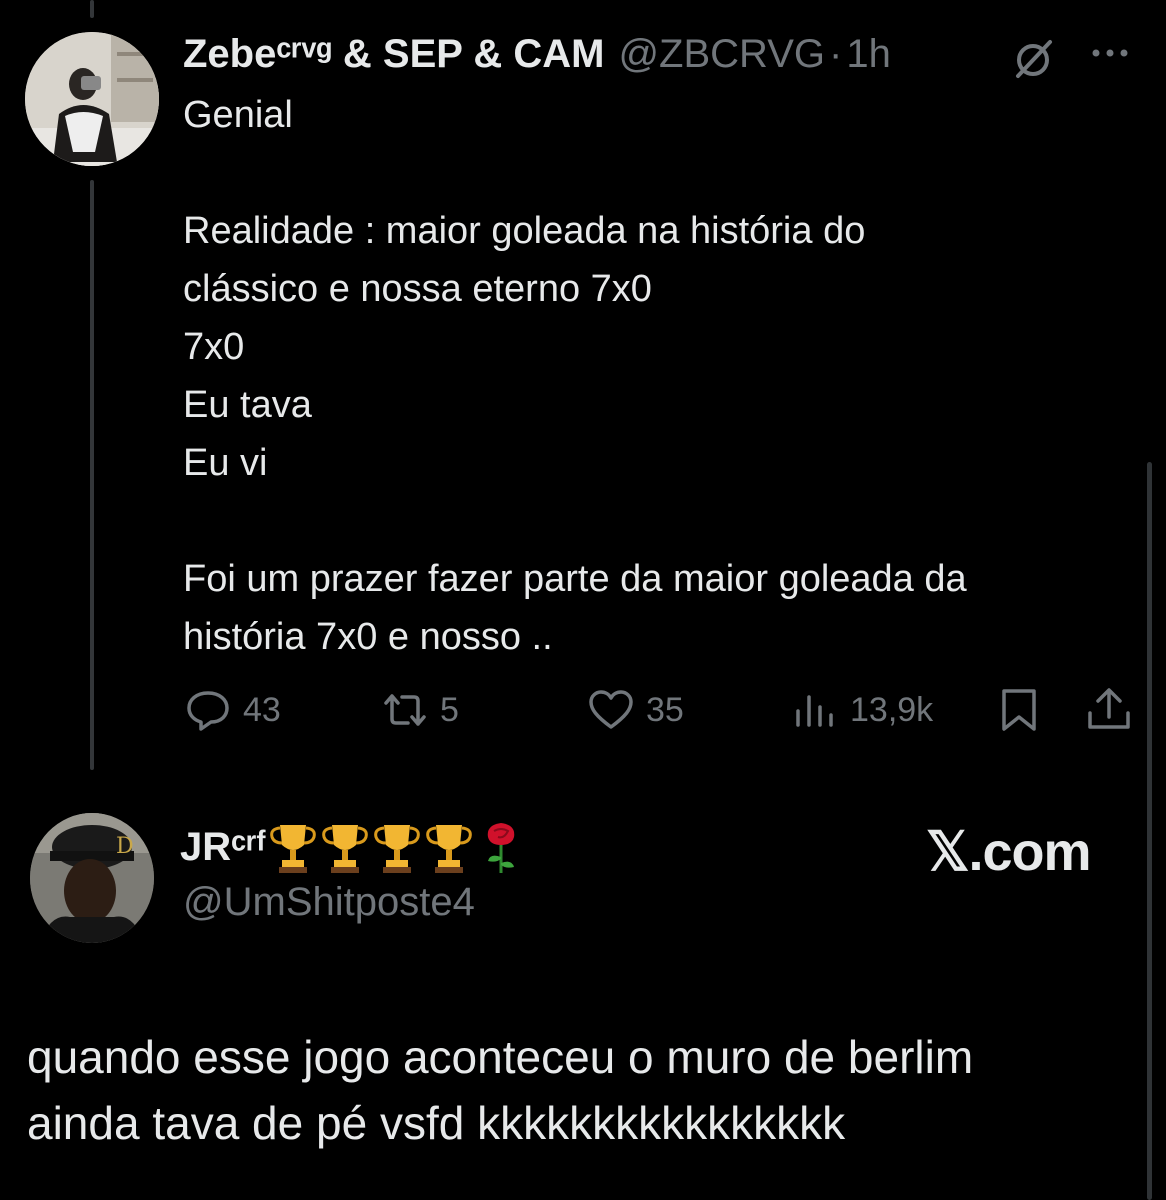 The width and height of the screenshot is (1166, 1200). I want to click on avatar, so click(92, 99).